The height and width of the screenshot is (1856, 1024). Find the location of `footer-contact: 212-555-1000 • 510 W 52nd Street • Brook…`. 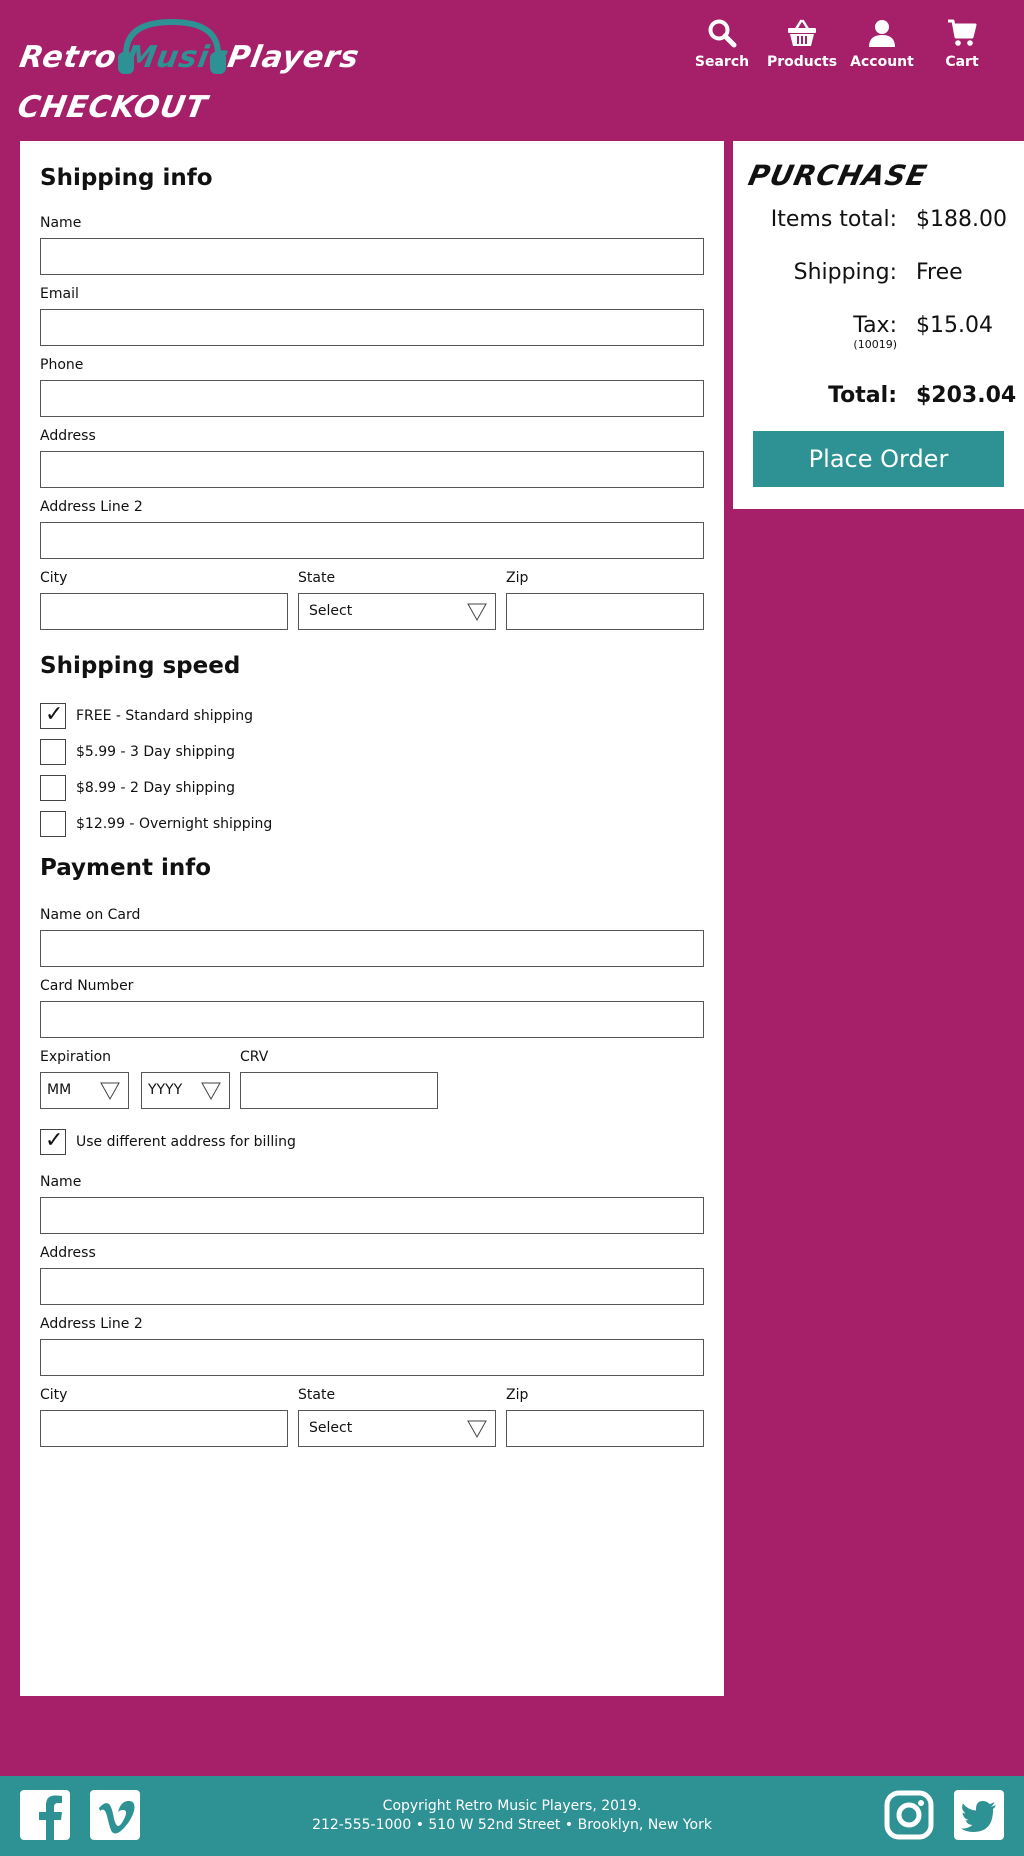

footer-contact: 212-555-1000 • 510 W 52nd Street • Brook… is located at coordinates (512, 1825).